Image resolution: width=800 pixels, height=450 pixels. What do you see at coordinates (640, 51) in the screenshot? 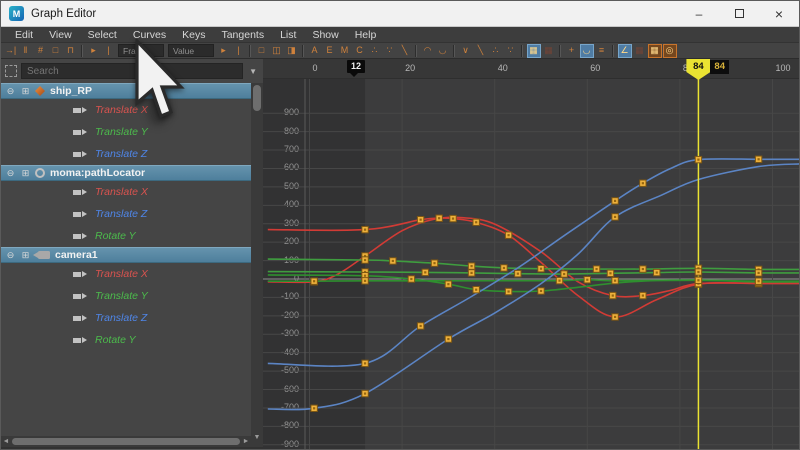
I see `result-curves-toggle-icon: ▦` at bounding box center [640, 51].